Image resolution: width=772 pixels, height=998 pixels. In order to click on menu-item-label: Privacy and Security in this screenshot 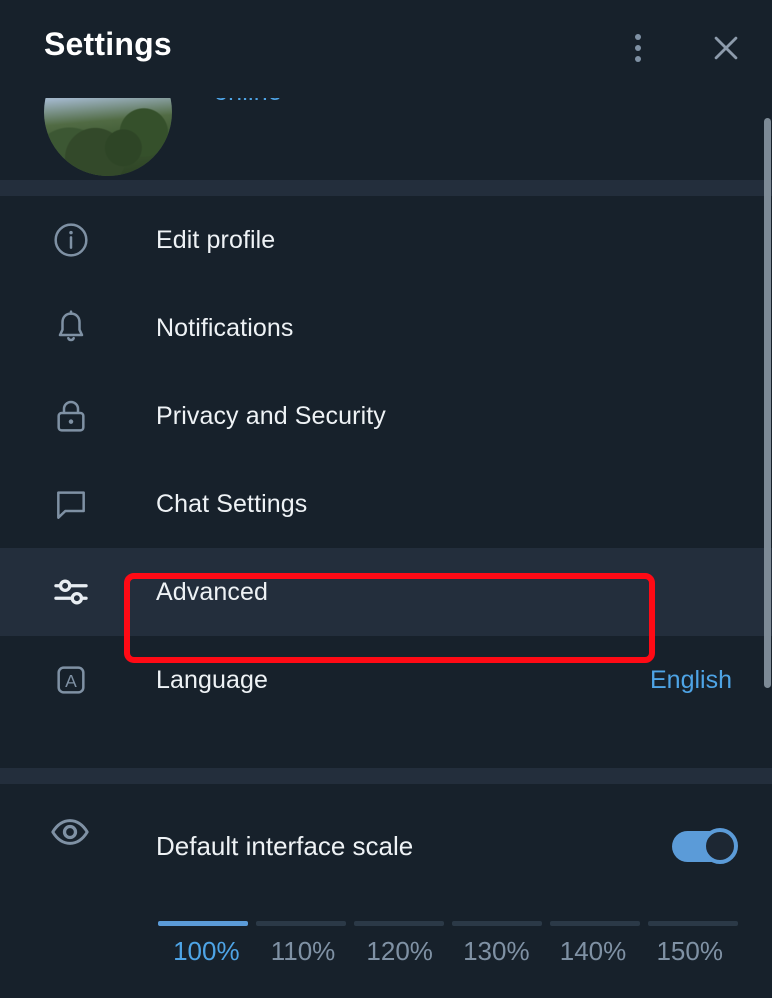, I will do `click(271, 415)`.